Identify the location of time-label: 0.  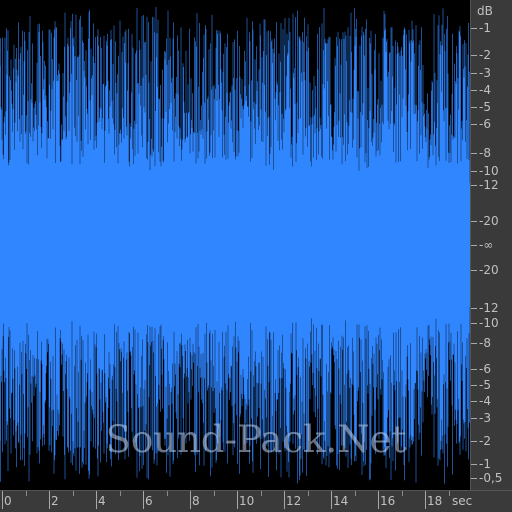
(8, 501).